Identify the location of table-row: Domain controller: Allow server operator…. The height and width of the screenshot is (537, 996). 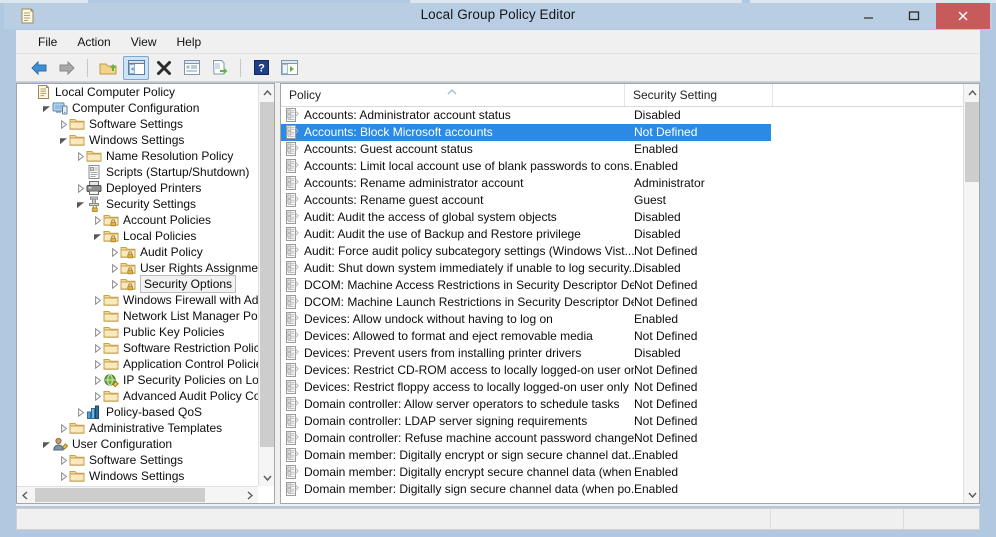
(622, 404).